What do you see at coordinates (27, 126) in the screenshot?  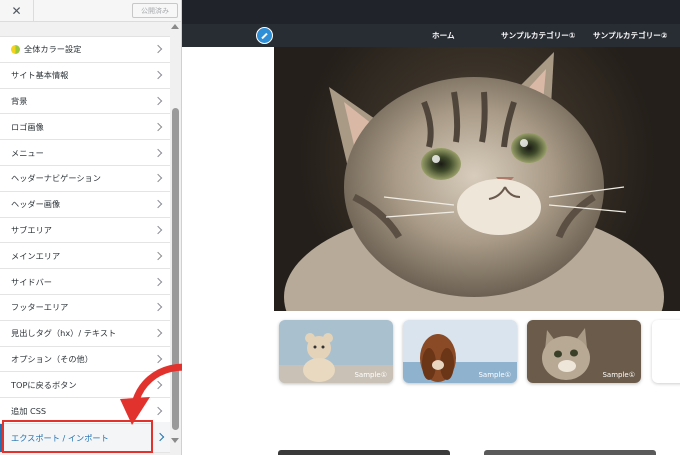 I see `menu-item-label: ロゴ画像` at bounding box center [27, 126].